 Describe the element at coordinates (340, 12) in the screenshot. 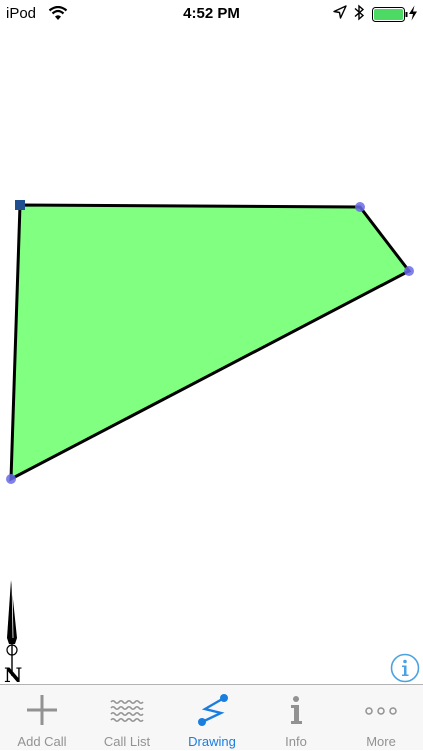

I see `location-arrow-icon` at that location.